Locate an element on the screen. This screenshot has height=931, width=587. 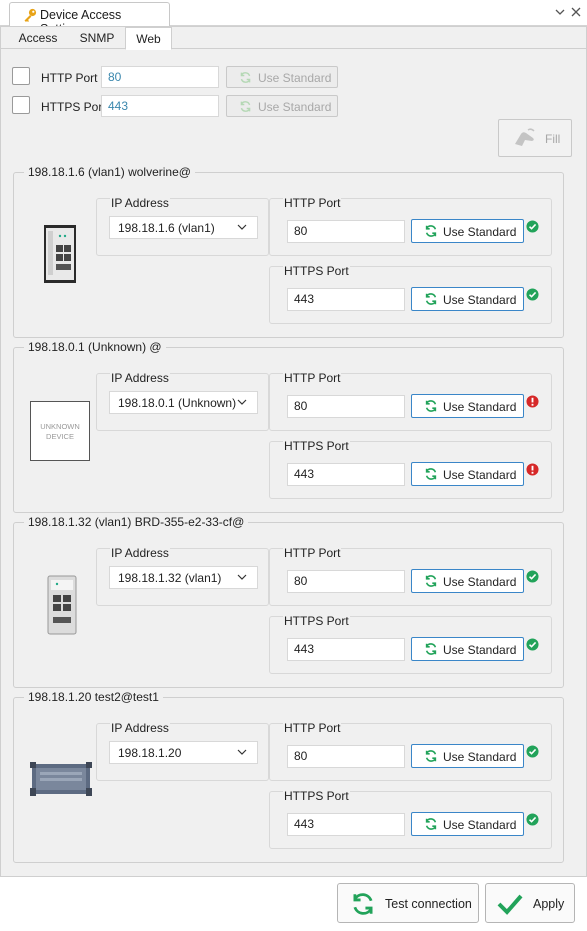
http-port-checkbox is located at coordinates (21, 76).